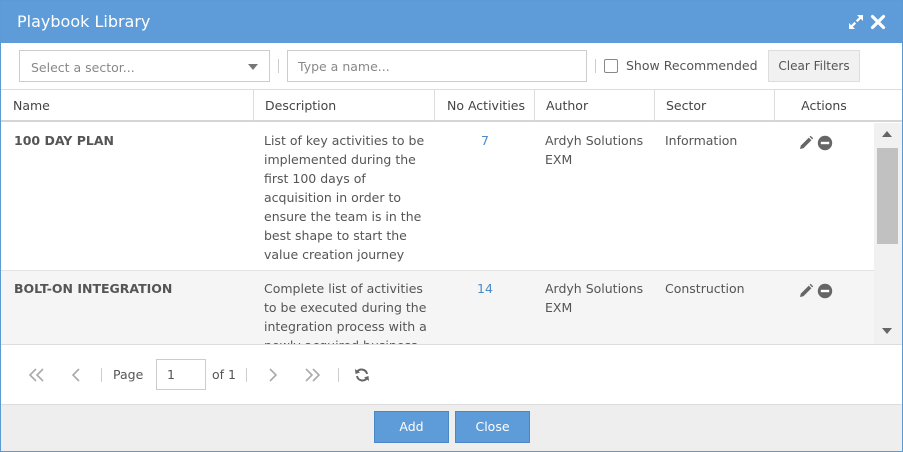 Image resolution: width=903 pixels, height=452 pixels. Describe the element at coordinates (705, 288) in the screenshot. I see `playbook-sector: Construction` at that location.